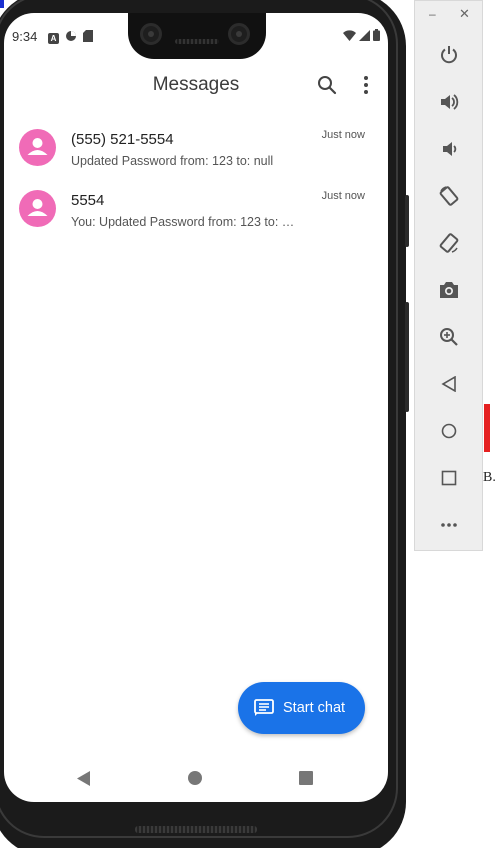 Image resolution: width=496 pixels, height=848 pixels. Describe the element at coordinates (448, 275) in the screenshot. I see `emulator-toolbar: – ✕` at that location.